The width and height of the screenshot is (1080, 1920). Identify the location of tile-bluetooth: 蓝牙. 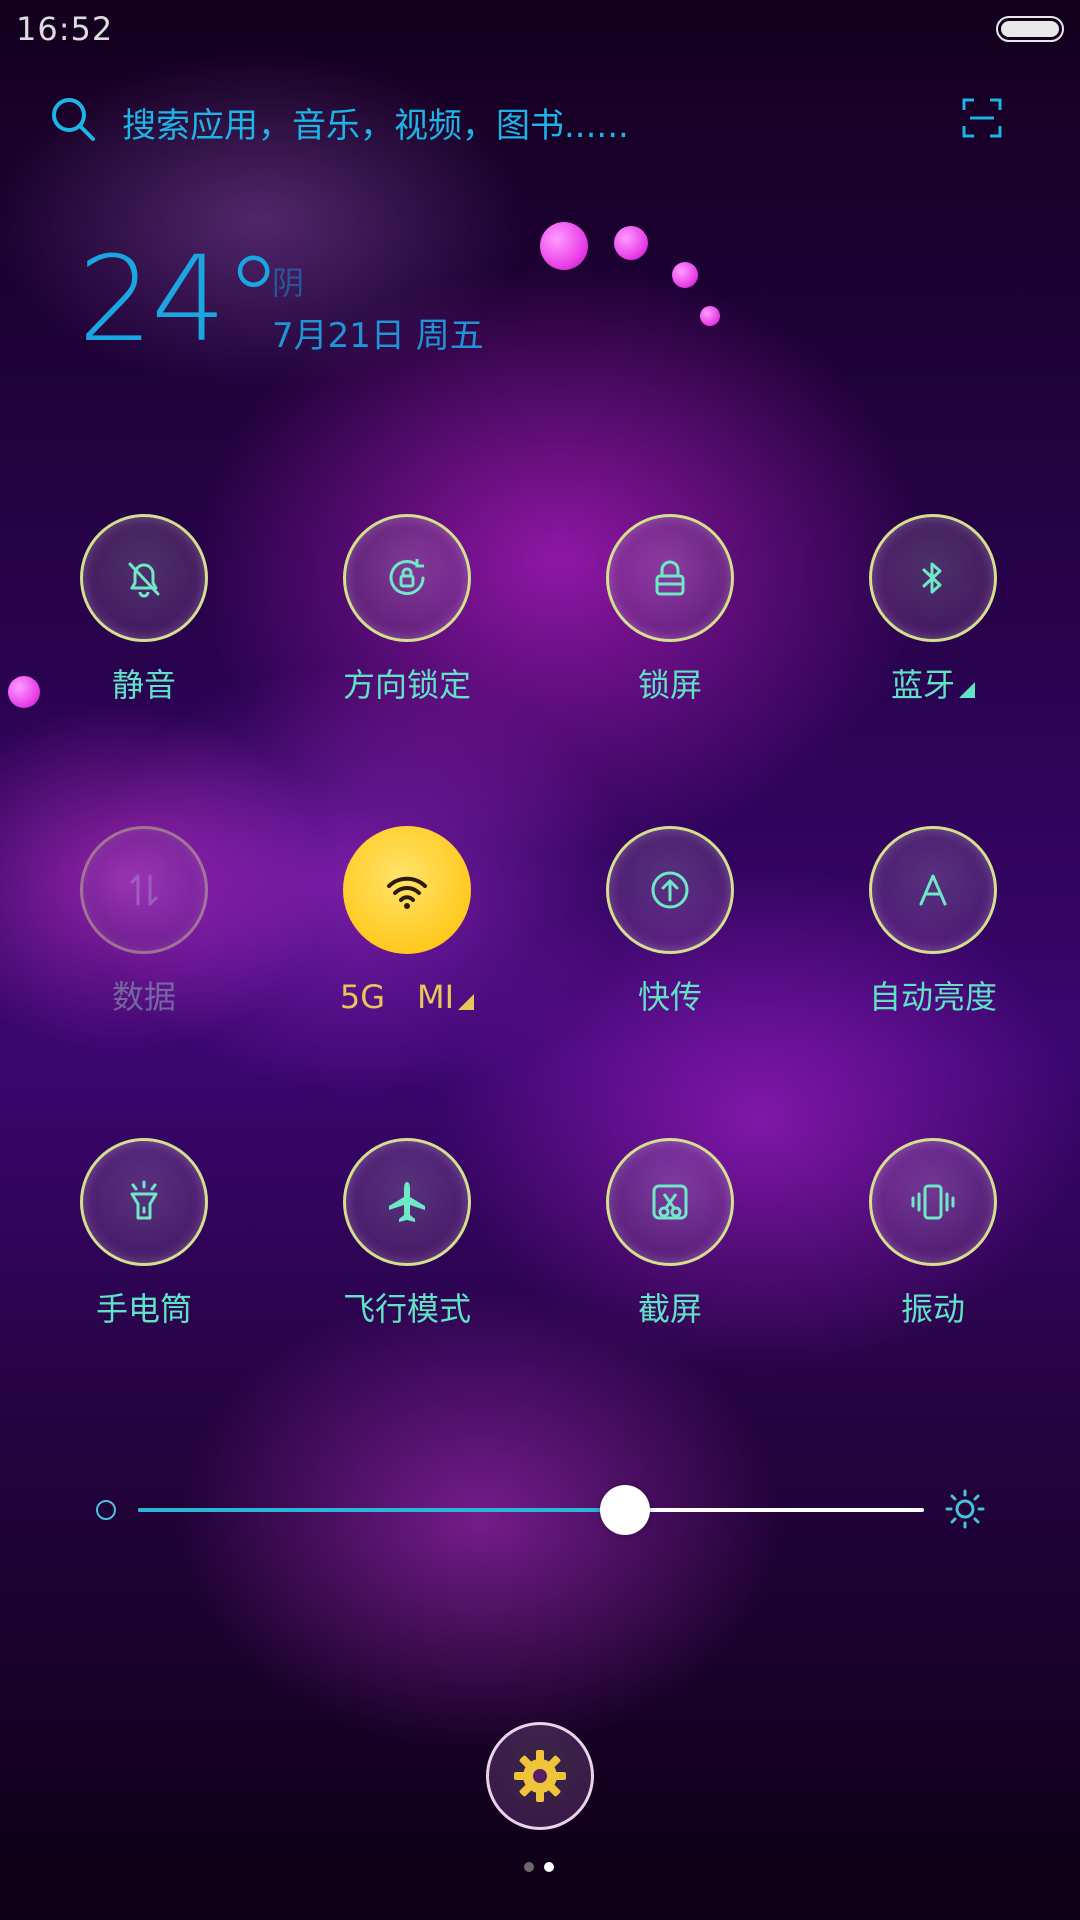
(933, 624).